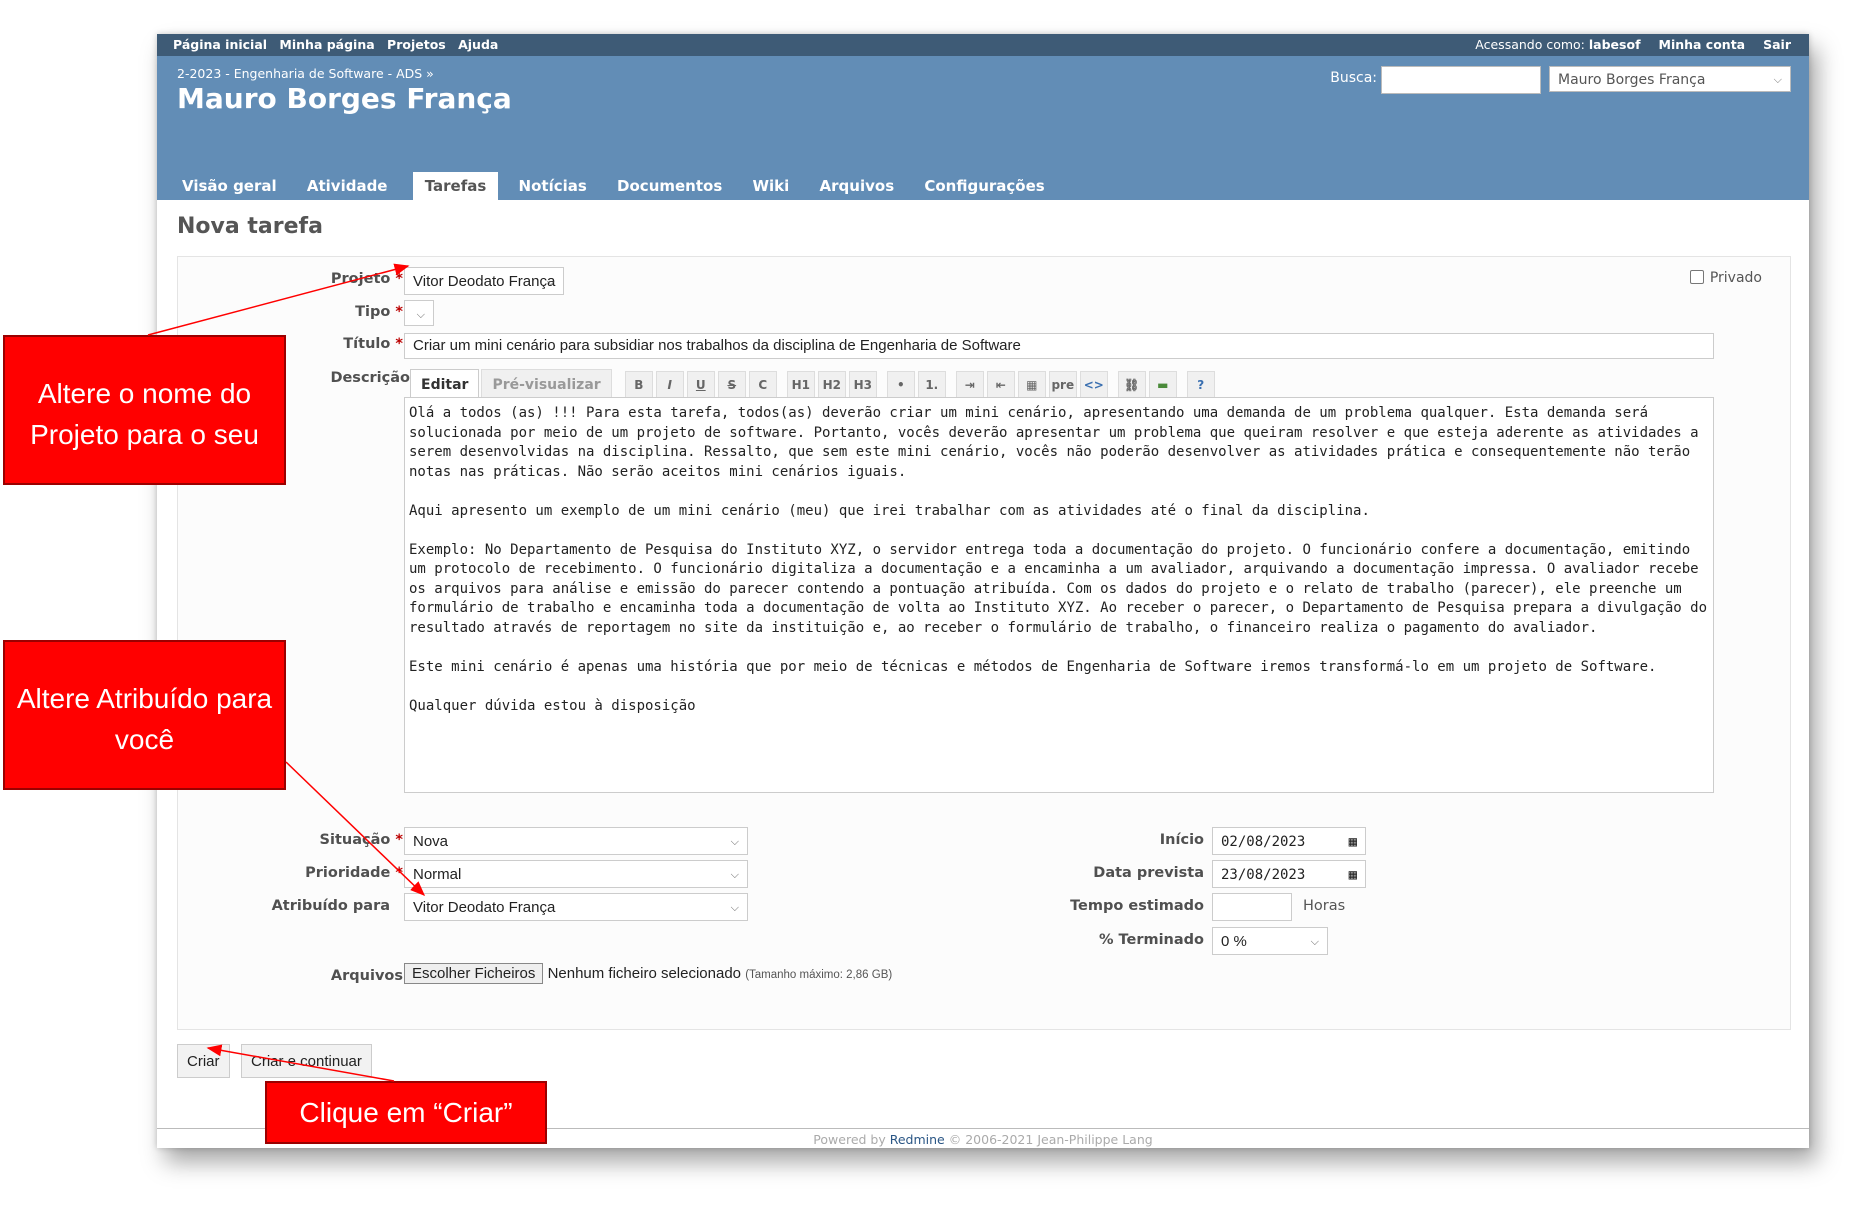 The height and width of the screenshot is (1214, 1873). I want to click on description-label: Descrição, so click(370, 378).